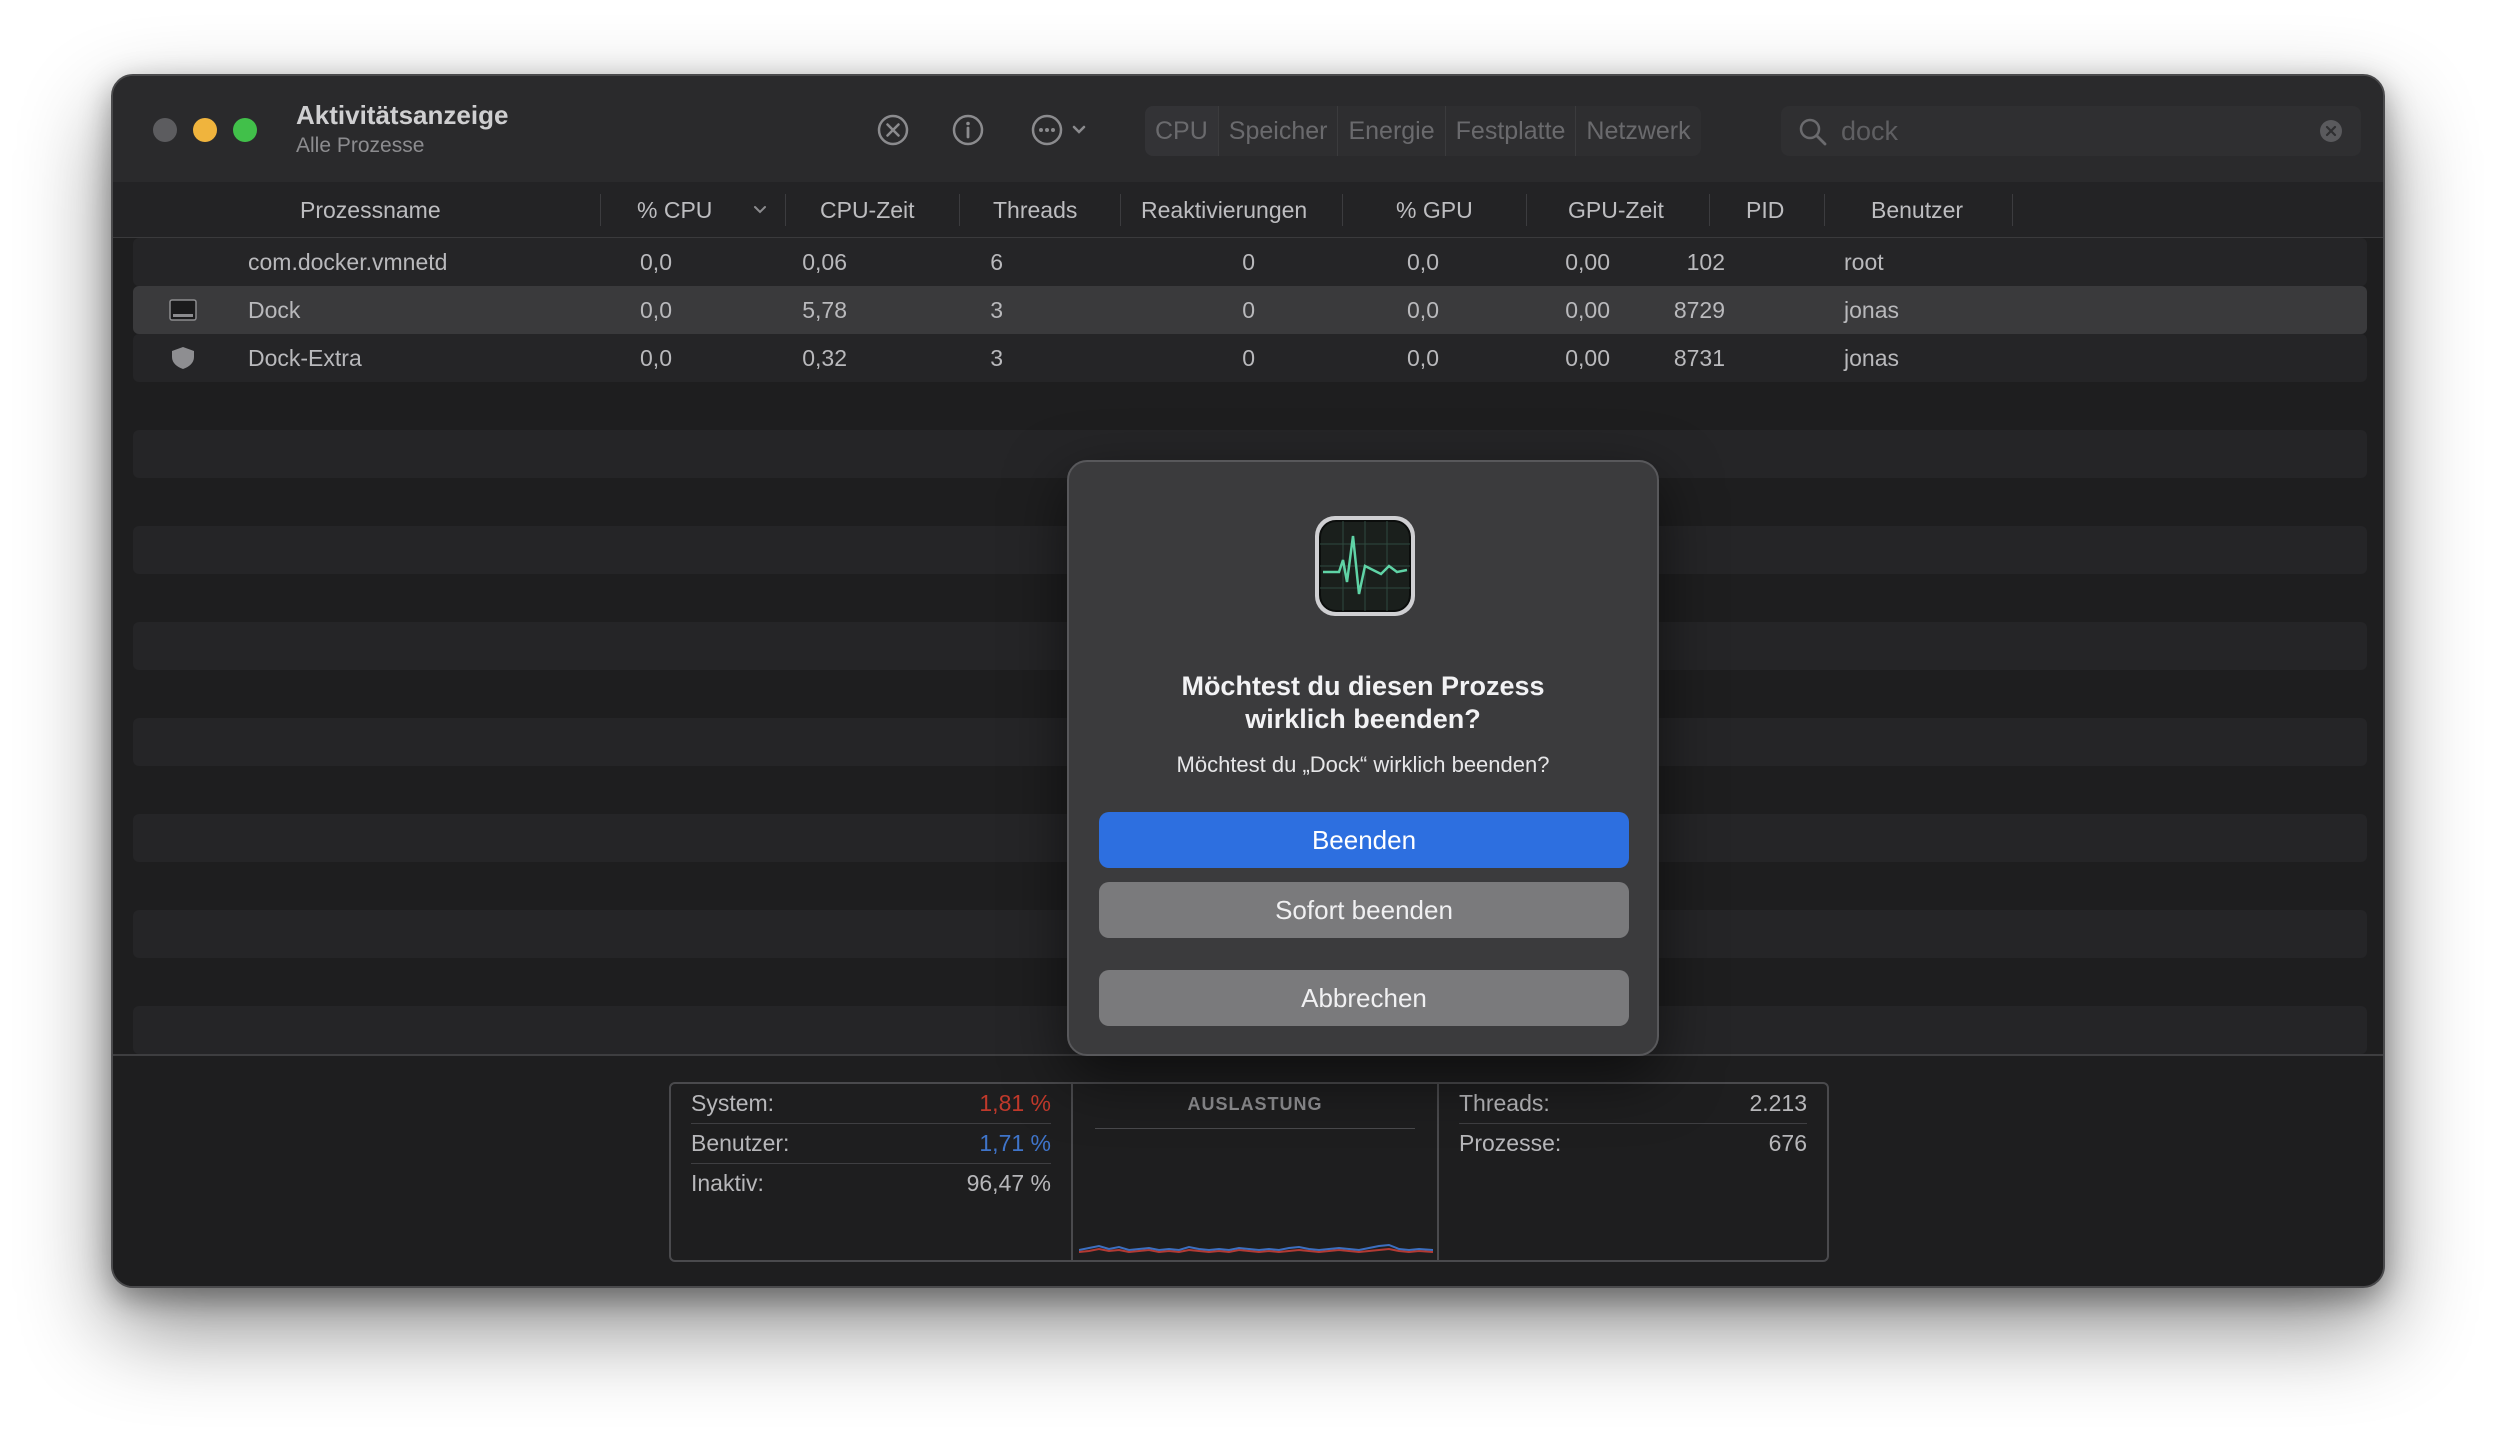 This screenshot has width=2496, height=1436. What do you see at coordinates (871, 1184) in the screenshot?
I see `stat-idle: Inaktiv: 96,47 %` at bounding box center [871, 1184].